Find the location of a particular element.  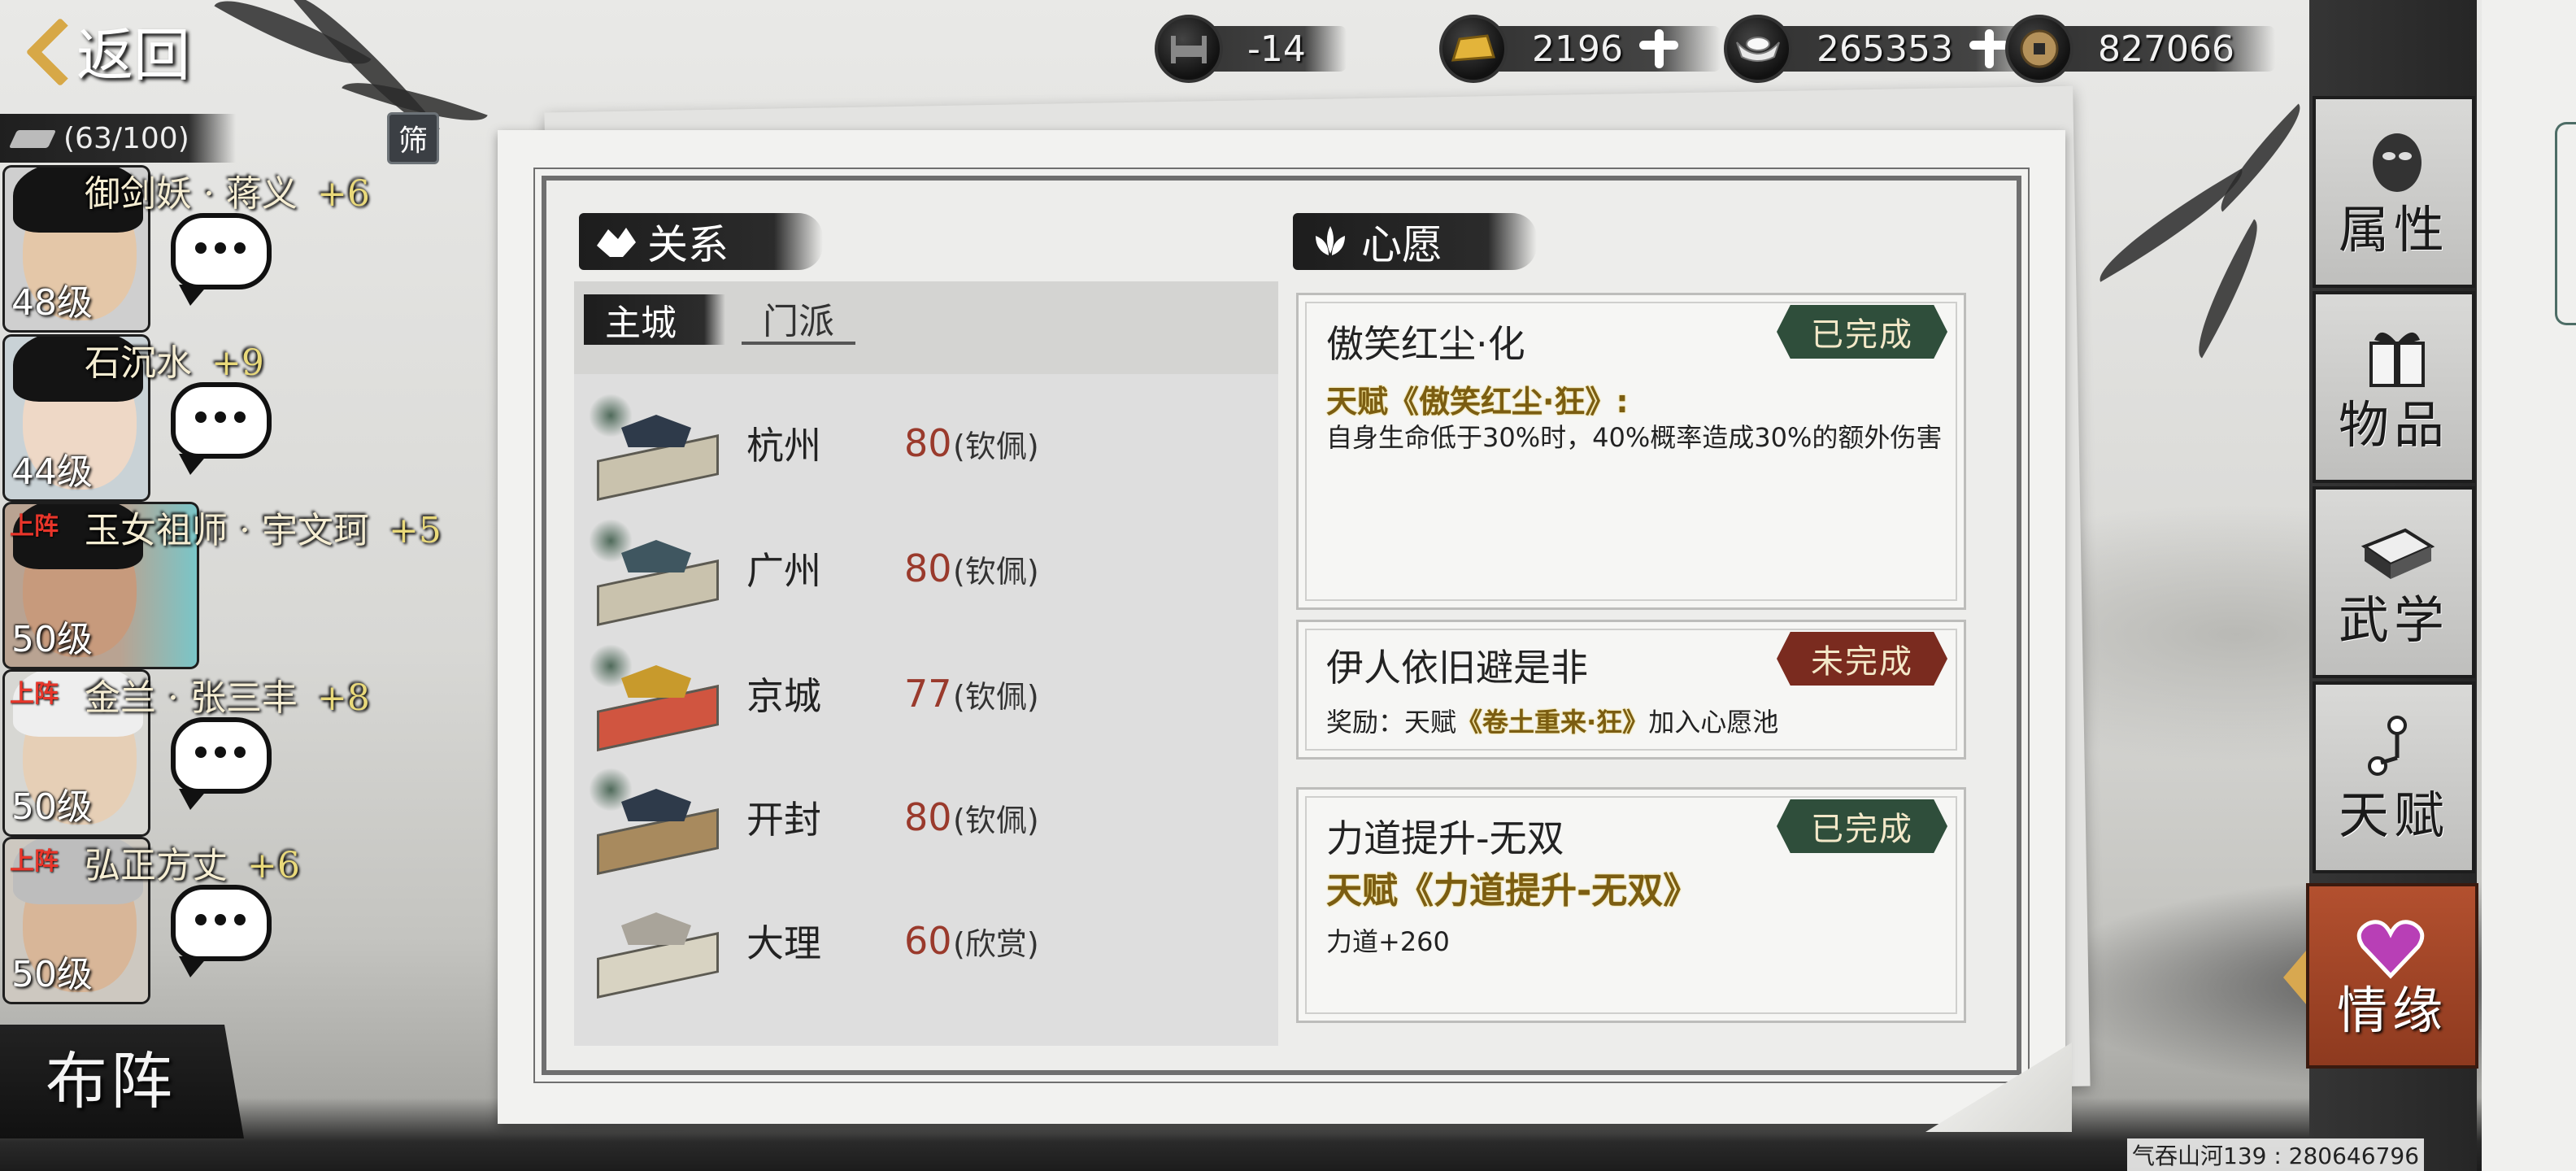

hero-level: 48级 is located at coordinates (52, 303).